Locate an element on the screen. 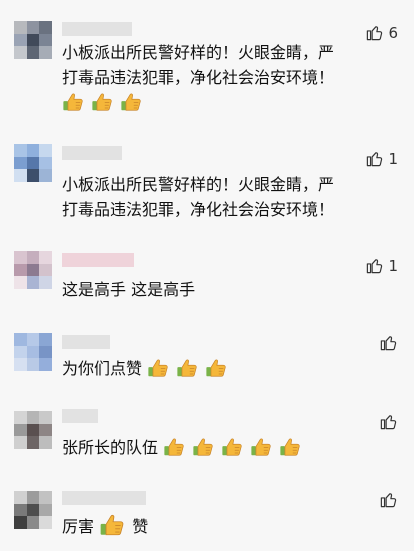 This screenshot has width=414, height=551. comment-text-before: 厉害 is located at coordinates (78, 526).